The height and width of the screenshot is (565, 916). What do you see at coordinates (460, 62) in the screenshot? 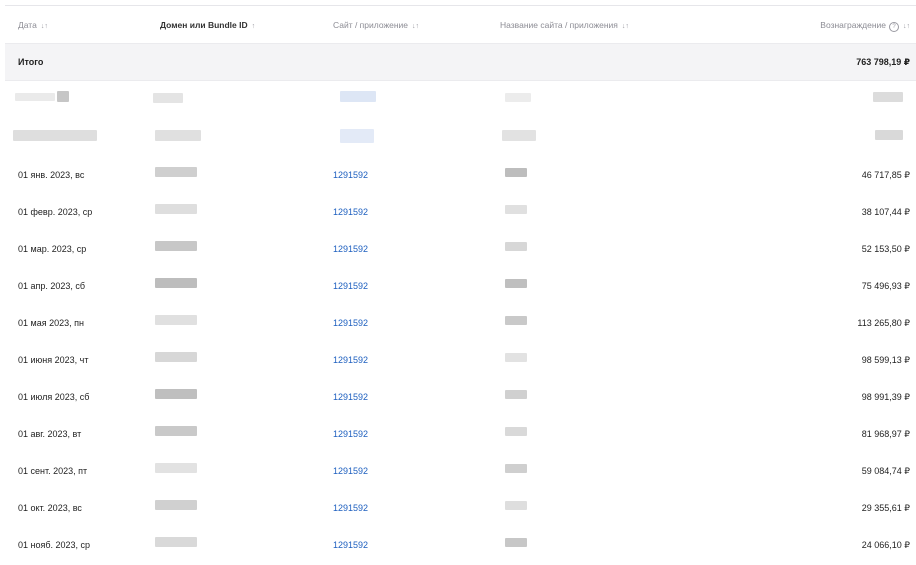
I see `total-row: Итого 763 798,19 ₽` at bounding box center [460, 62].